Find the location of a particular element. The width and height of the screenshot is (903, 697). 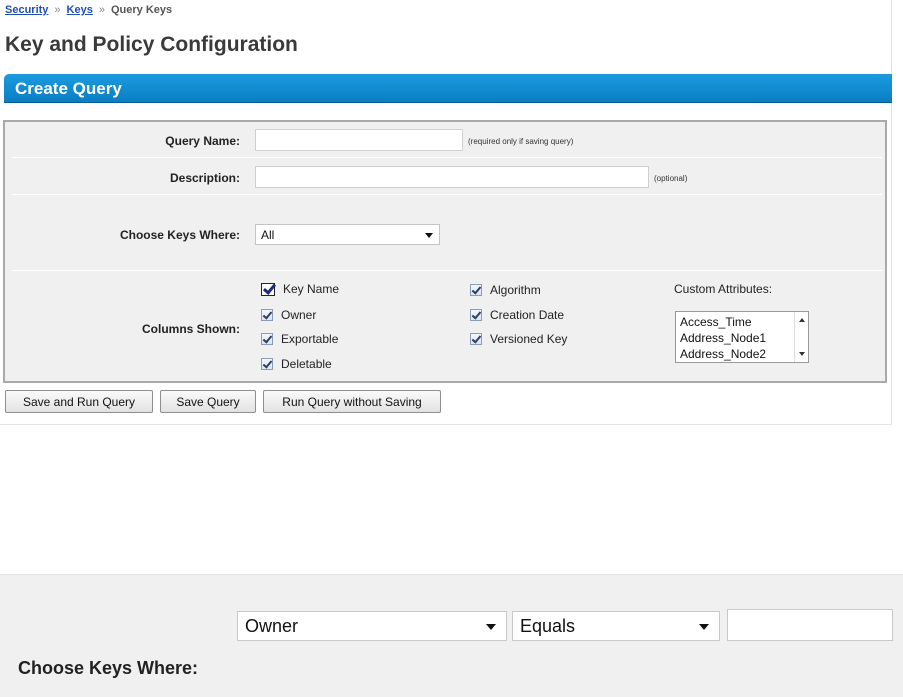

checkbox-owner: Owner is located at coordinates (288, 315).